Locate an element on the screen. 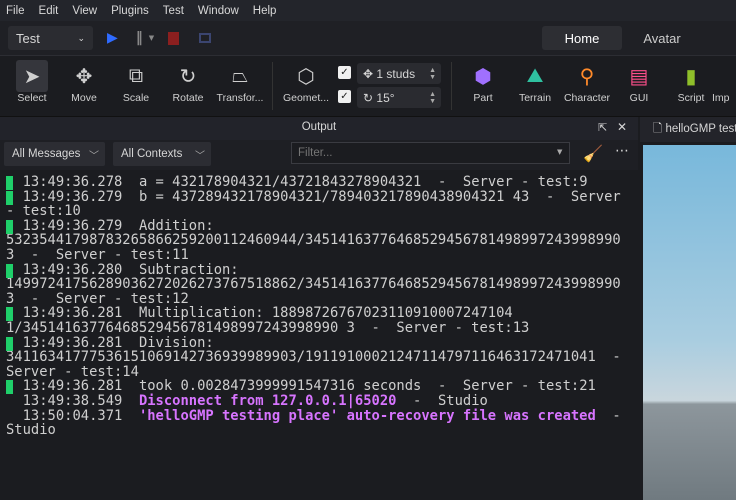 The width and height of the screenshot is (736, 500). move-label: Move is located at coordinates (84, 98).